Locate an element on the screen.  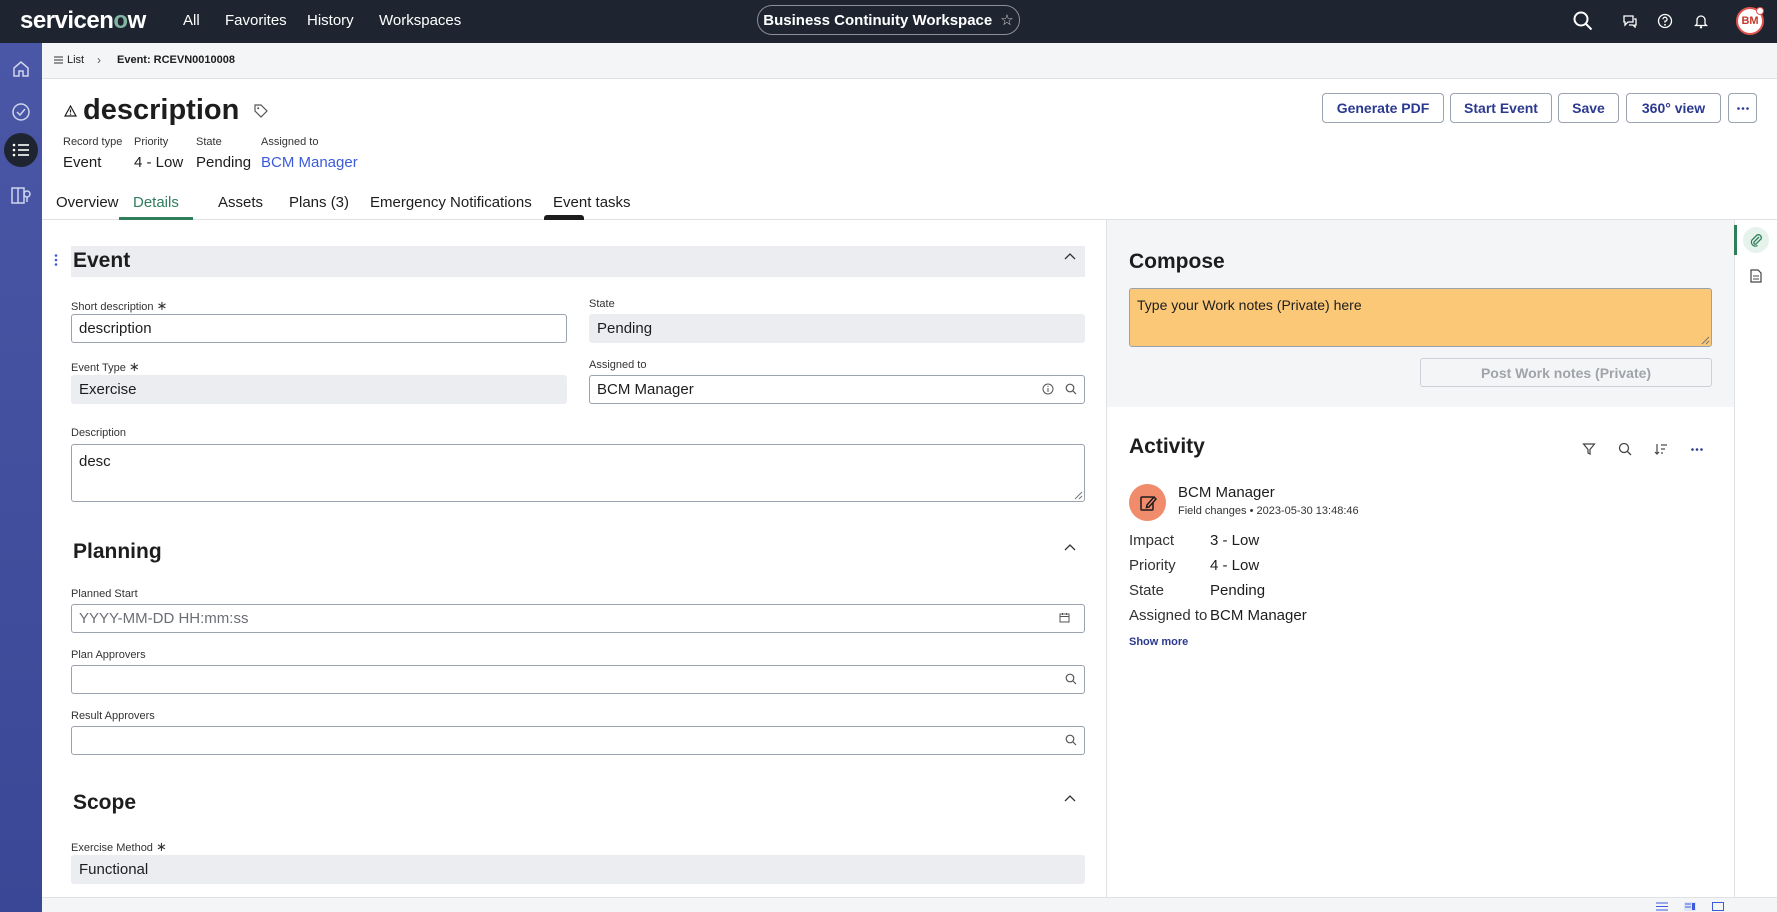
vertical-ellipsis-icon is located at coordinates (56, 261).